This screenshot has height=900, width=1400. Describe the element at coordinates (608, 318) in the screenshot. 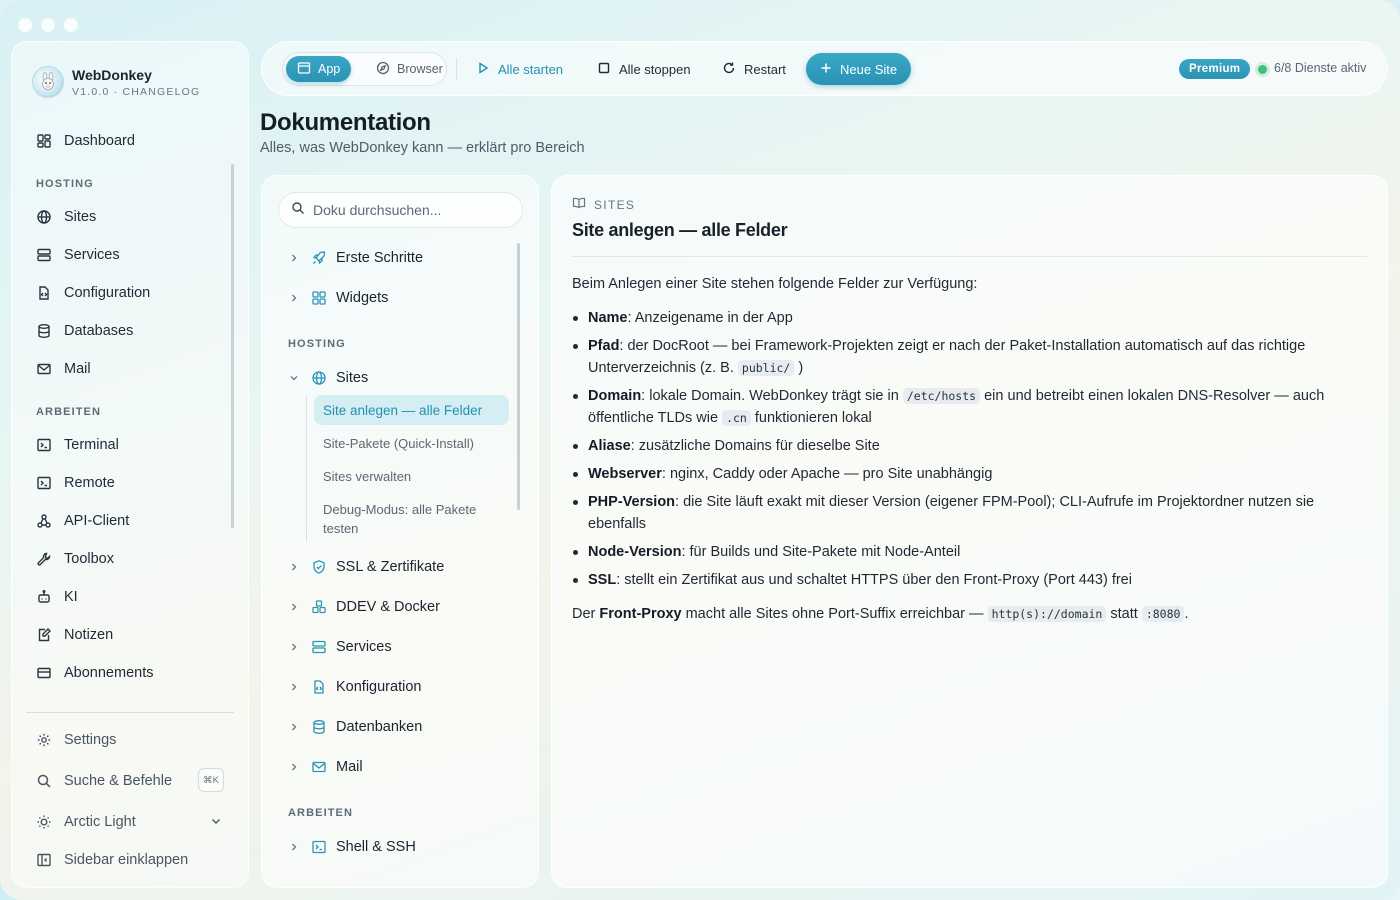

I see `field-name: Name` at that location.